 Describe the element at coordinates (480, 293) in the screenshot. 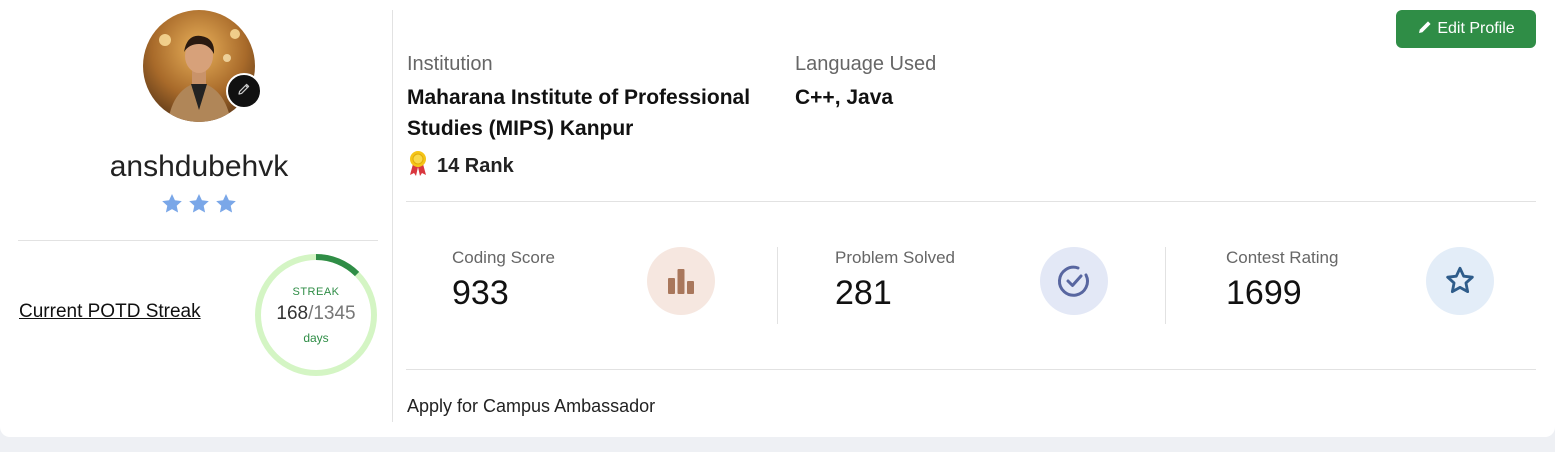

I see `stat-value: 933` at that location.